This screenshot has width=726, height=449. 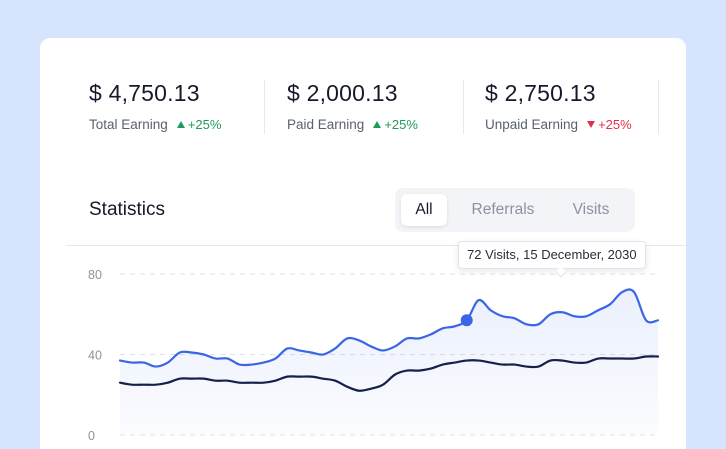 I want to click on highlight-point, so click(x=466, y=320).